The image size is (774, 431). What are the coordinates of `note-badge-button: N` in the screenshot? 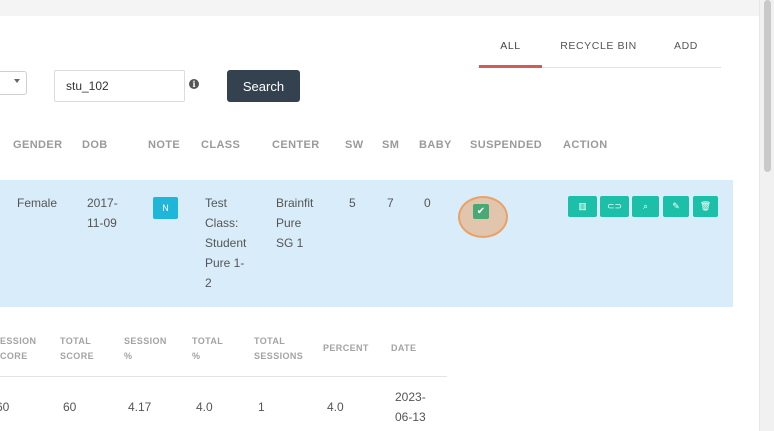 It's located at (165, 208).